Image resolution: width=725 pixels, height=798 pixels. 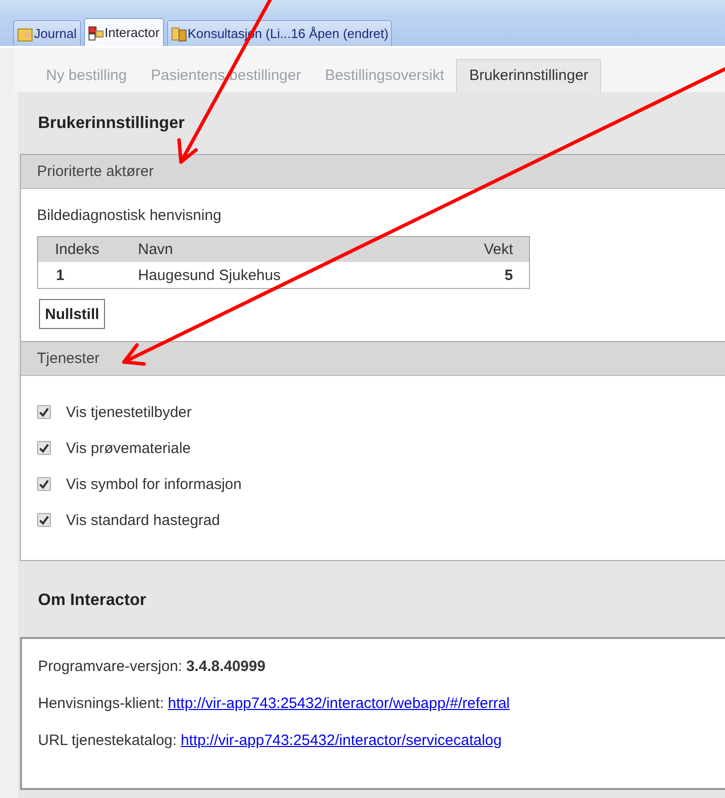 What do you see at coordinates (373, 172) in the screenshot?
I see `section-header: Prioriterte aktører` at bounding box center [373, 172].